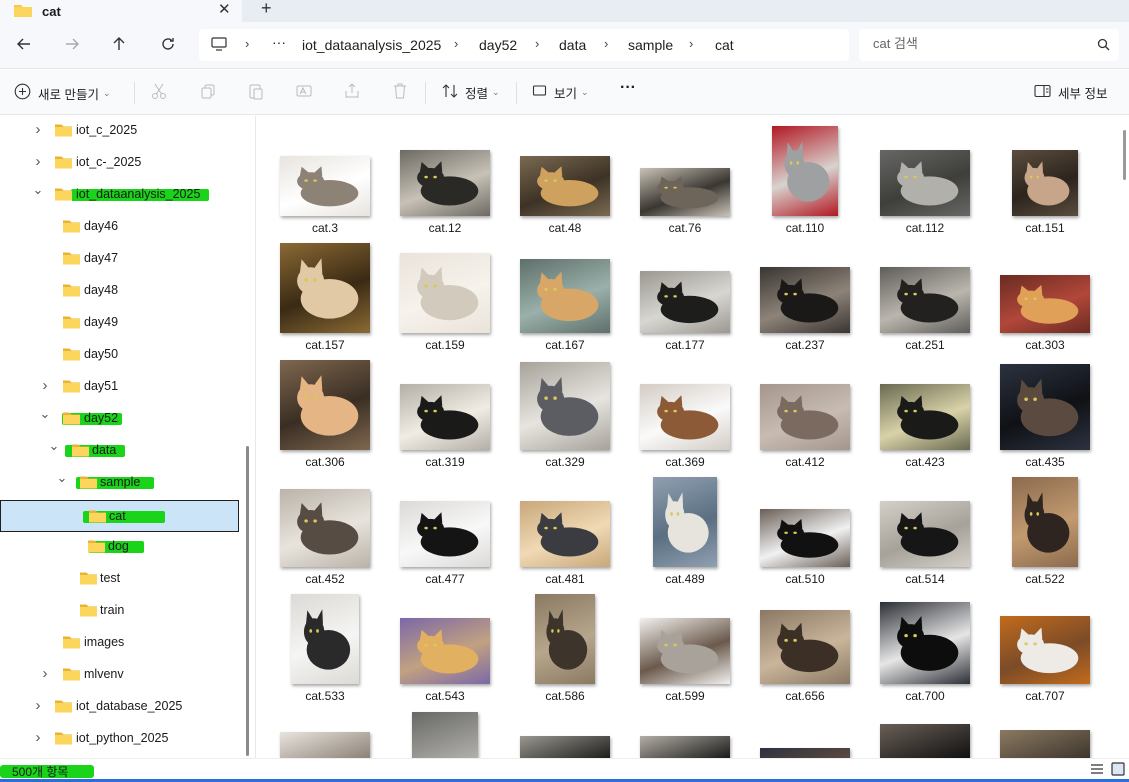 The width and height of the screenshot is (1129, 782). I want to click on crumb-day52: day52, so click(498, 45).